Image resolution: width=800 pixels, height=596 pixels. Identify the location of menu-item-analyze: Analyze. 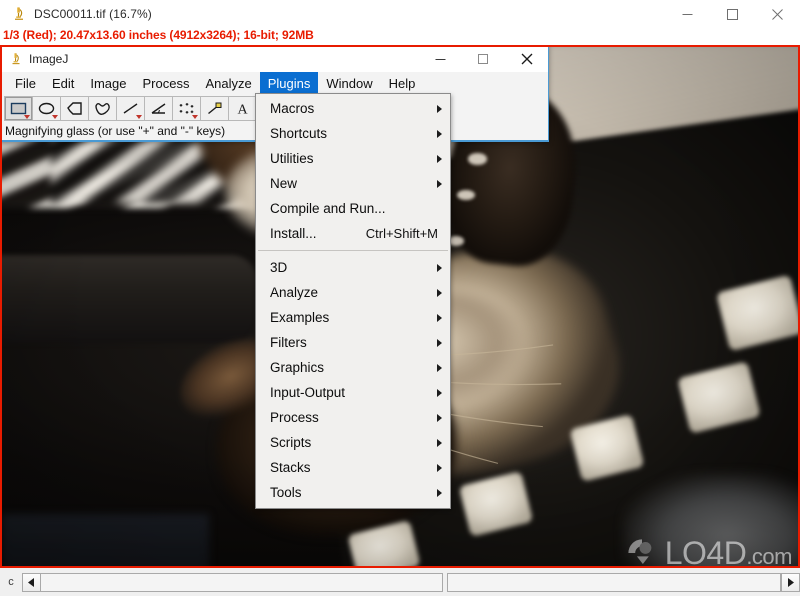
(353, 292).